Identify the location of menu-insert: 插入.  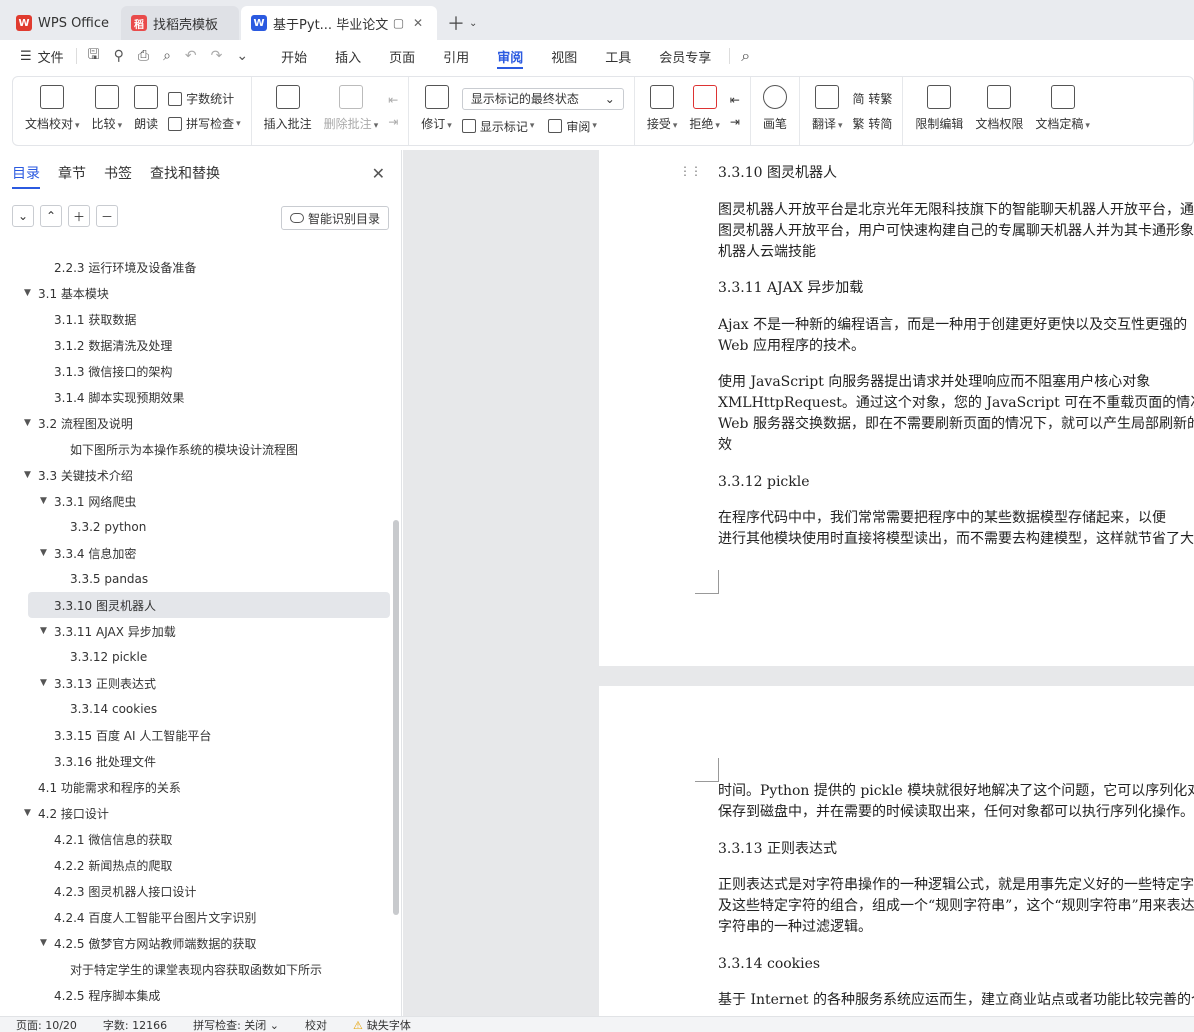
(348, 56).